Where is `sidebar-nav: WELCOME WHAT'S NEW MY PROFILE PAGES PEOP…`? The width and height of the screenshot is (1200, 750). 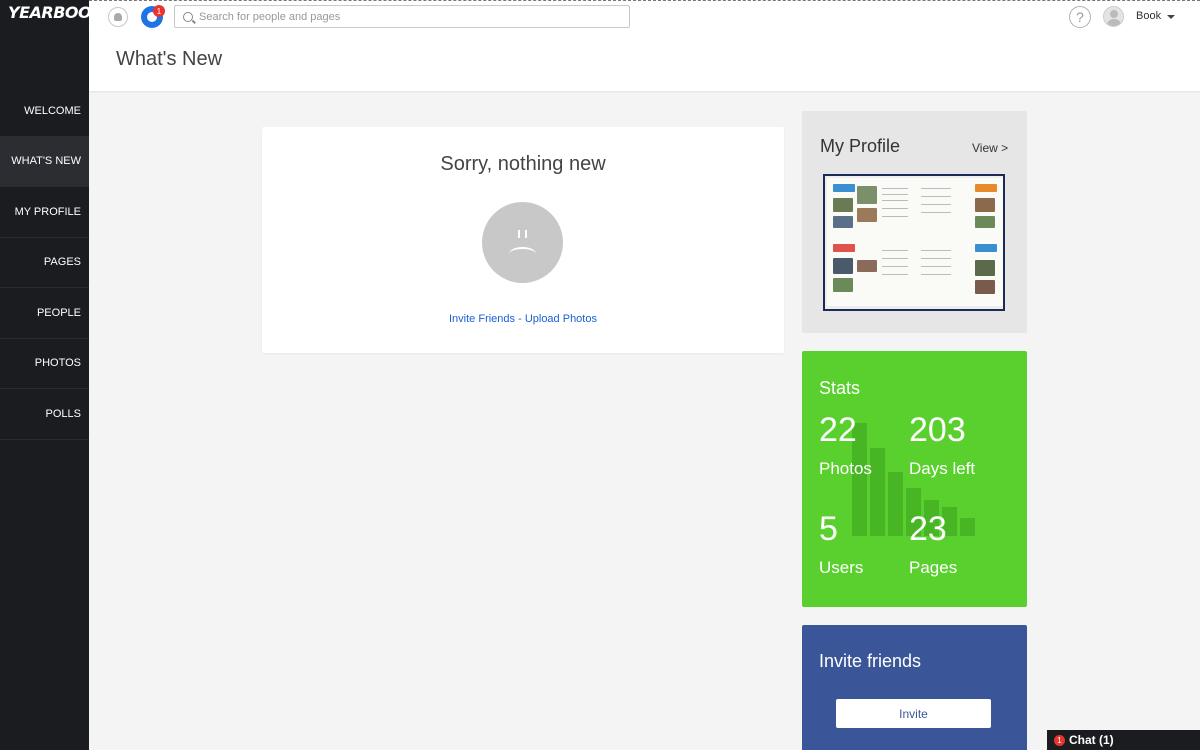
sidebar-nav: WELCOME WHAT'S NEW MY PROFILE PAGES PEOP… is located at coordinates (44, 263).